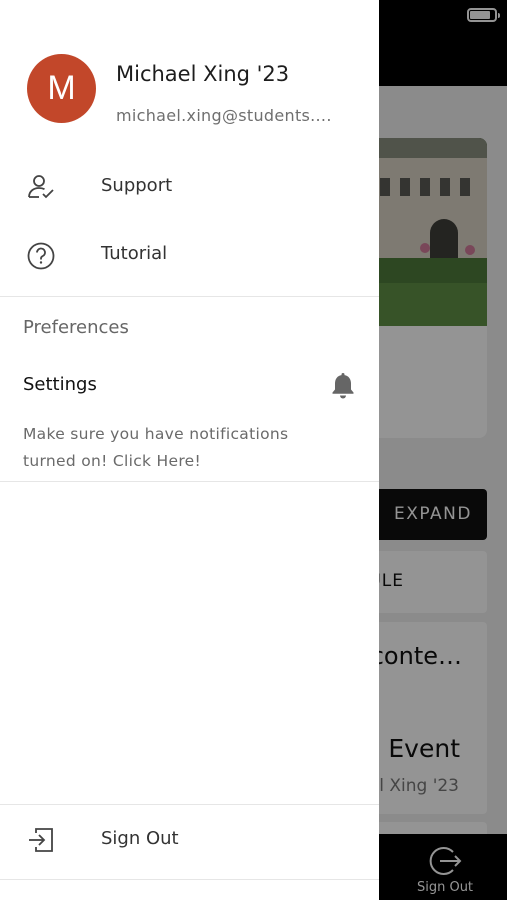  Describe the element at coordinates (343, 386) in the screenshot. I see `bell-icon` at that location.